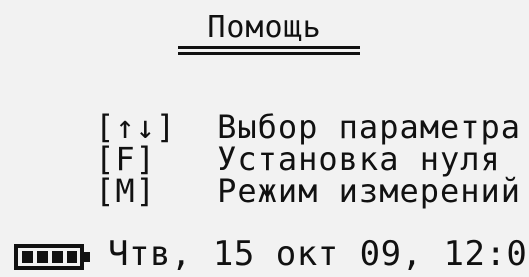  Describe the element at coordinates (269, 53) in the screenshot. I see `title-underline-bottom` at that location.